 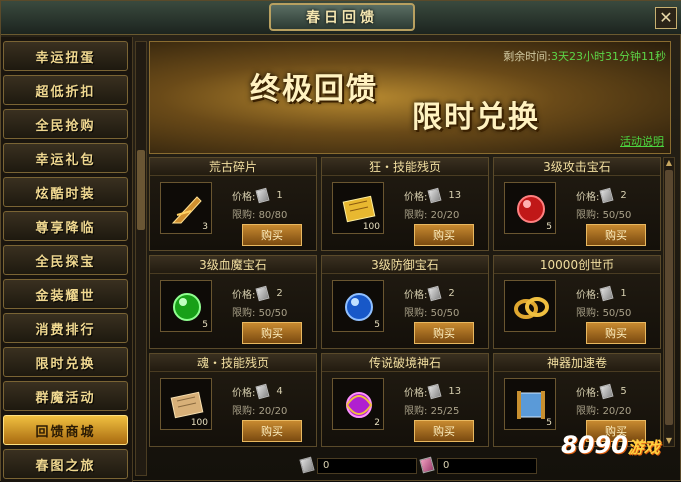 I want to click on item-slot, so click(x=530, y=306).